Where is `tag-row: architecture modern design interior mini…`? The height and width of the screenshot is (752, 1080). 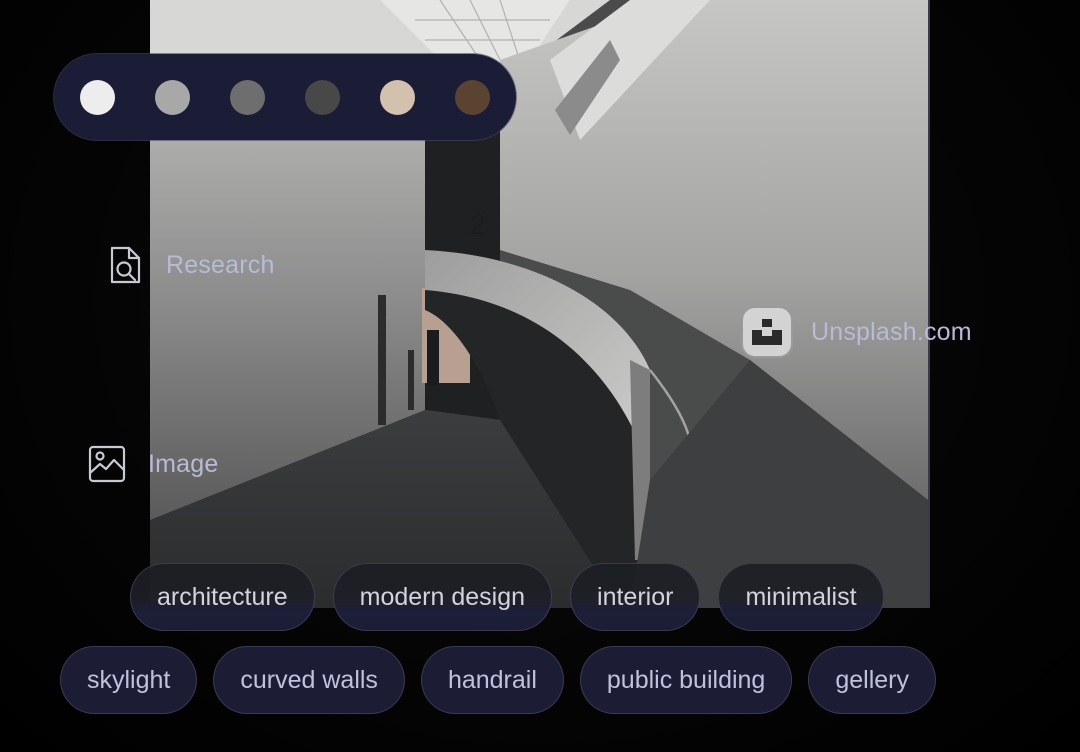
tag-row: architecture modern design interior mini… is located at coordinates (507, 597).